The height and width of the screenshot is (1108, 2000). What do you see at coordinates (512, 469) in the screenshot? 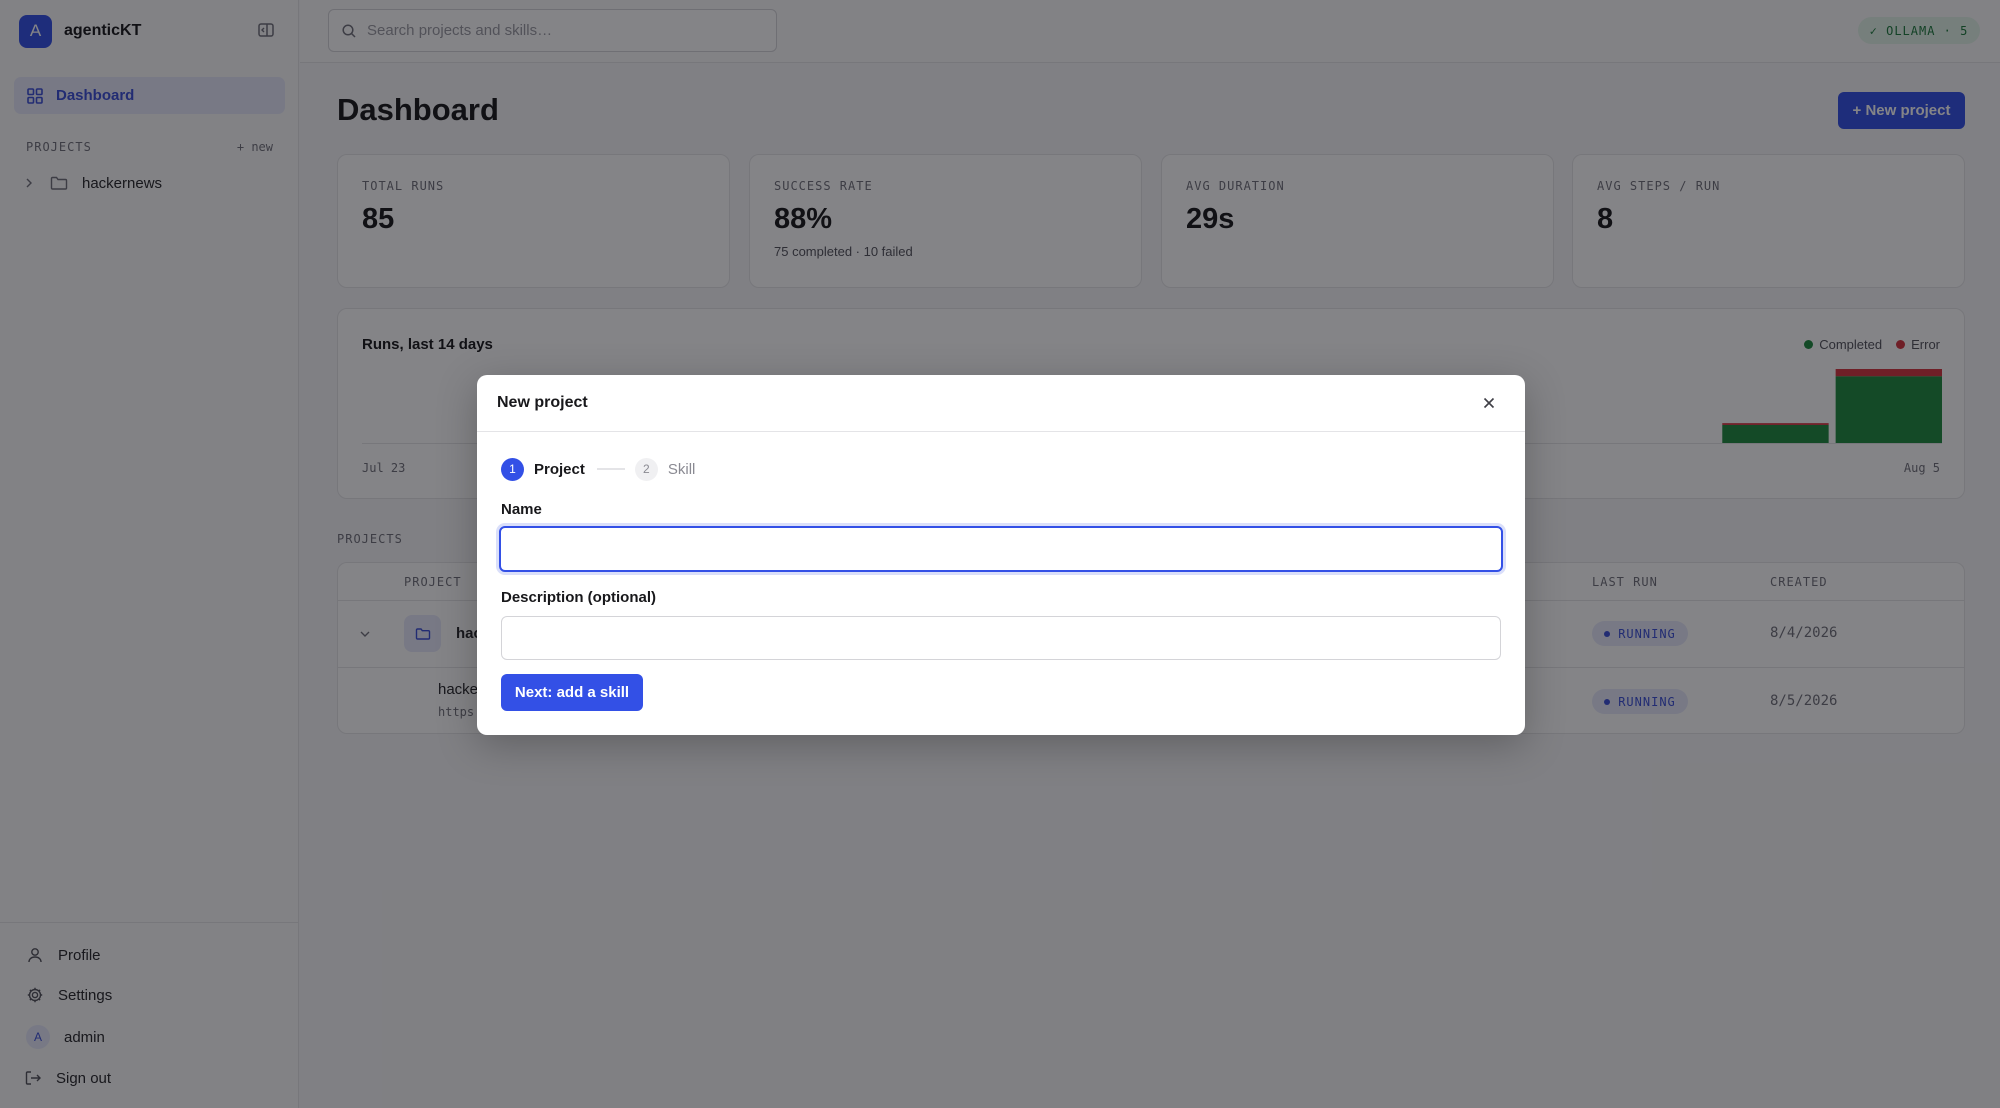
I see `step-number-active: 1` at bounding box center [512, 469].